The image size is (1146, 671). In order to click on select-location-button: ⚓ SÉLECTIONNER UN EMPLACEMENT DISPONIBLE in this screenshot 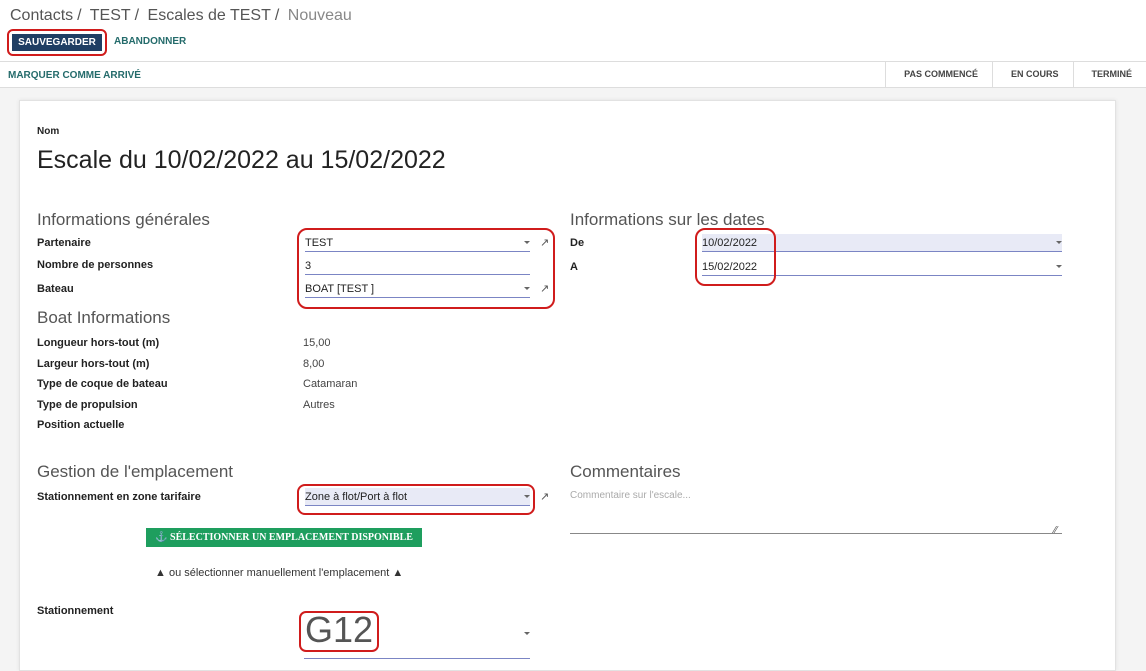, I will do `click(284, 537)`.